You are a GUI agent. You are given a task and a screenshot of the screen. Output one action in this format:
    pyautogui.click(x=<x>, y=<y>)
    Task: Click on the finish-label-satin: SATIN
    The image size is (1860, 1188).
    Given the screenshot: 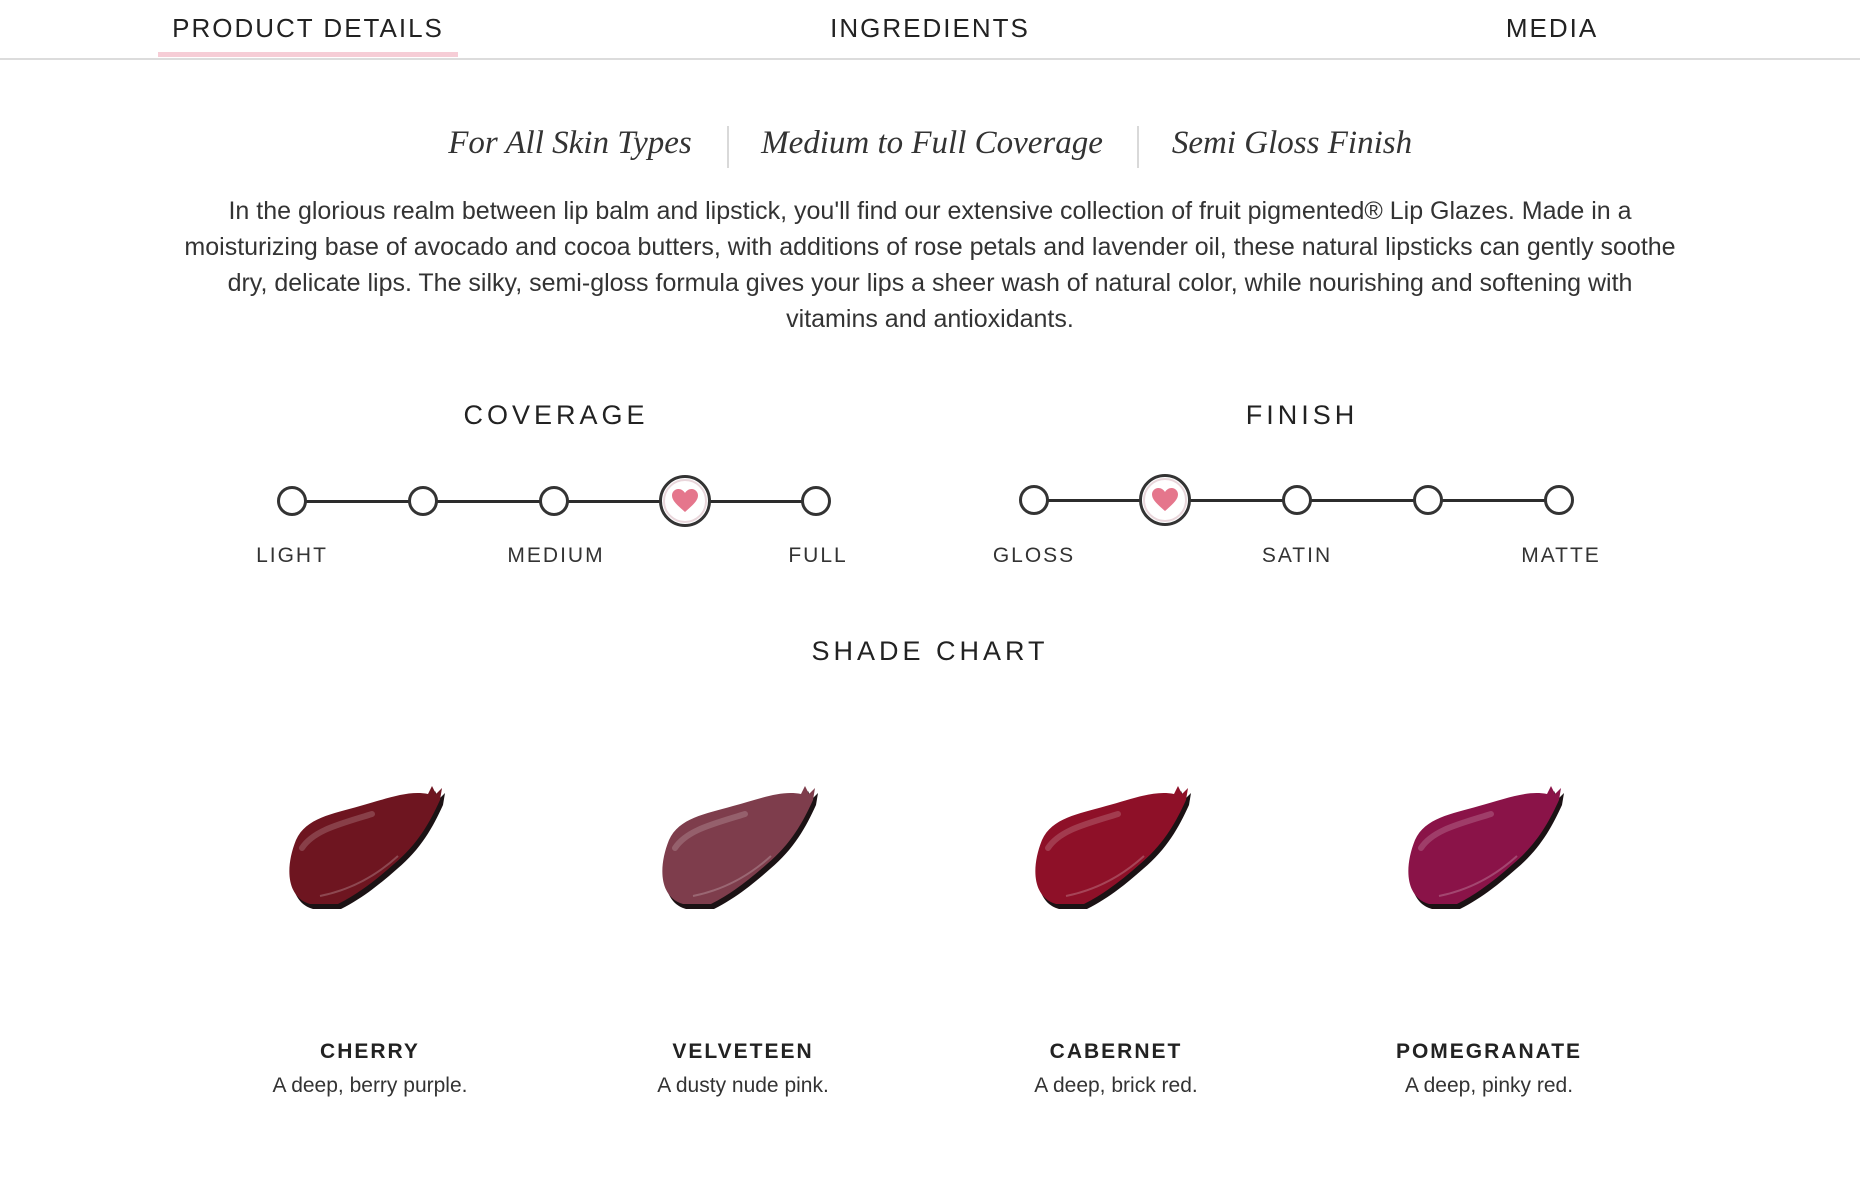 What is the action you would take?
    pyautogui.click(x=1297, y=555)
    